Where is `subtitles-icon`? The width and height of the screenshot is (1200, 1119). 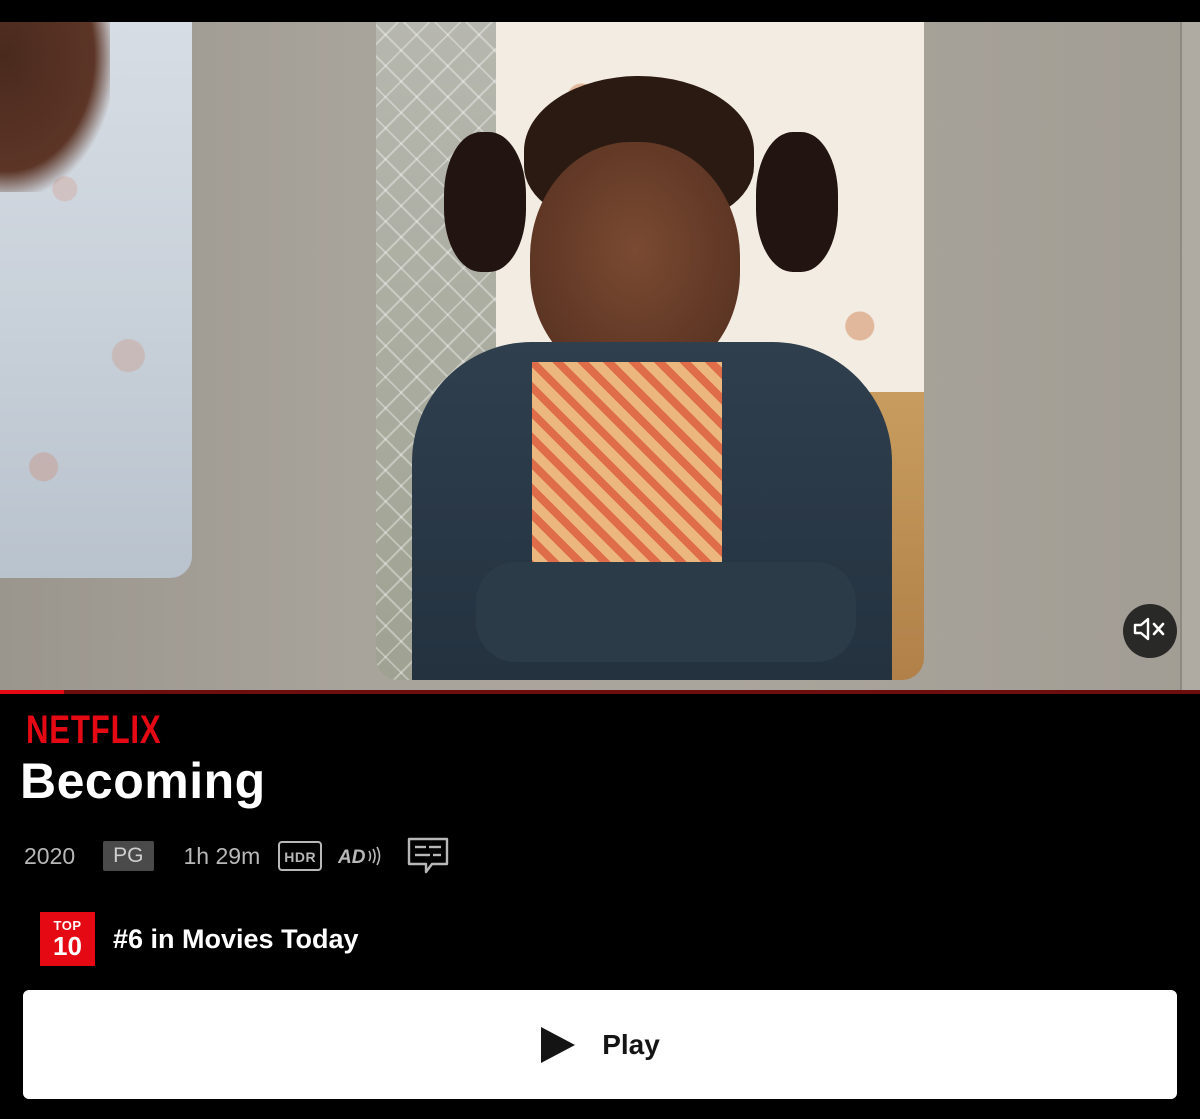
subtitles-icon is located at coordinates (428, 856).